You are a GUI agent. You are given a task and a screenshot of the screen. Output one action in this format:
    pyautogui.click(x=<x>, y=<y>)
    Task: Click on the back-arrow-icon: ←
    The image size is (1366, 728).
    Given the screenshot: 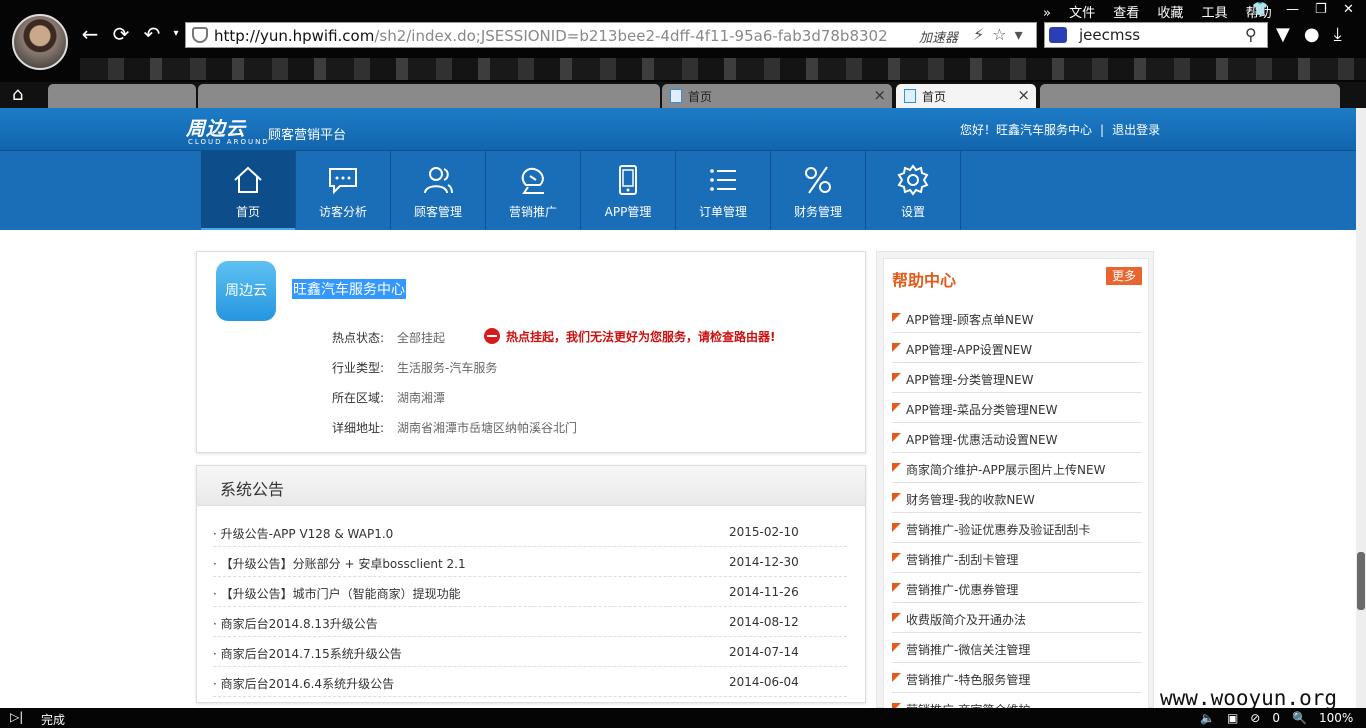 What is the action you would take?
    pyautogui.click(x=90, y=34)
    